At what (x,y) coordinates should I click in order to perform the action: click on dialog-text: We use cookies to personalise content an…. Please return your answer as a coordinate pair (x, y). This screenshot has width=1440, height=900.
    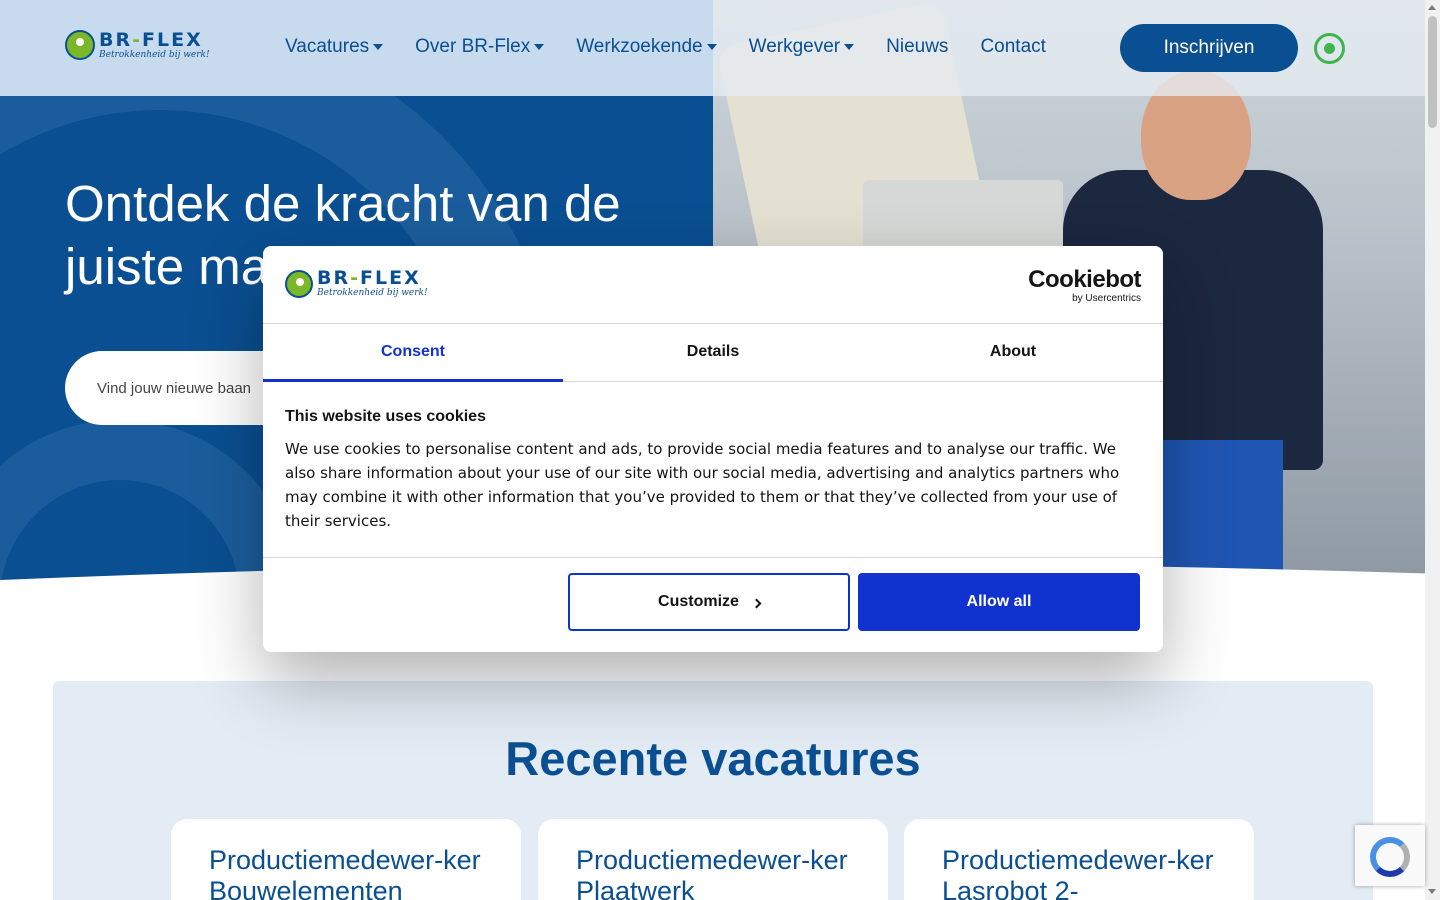
    Looking at the image, I should click on (702, 485).